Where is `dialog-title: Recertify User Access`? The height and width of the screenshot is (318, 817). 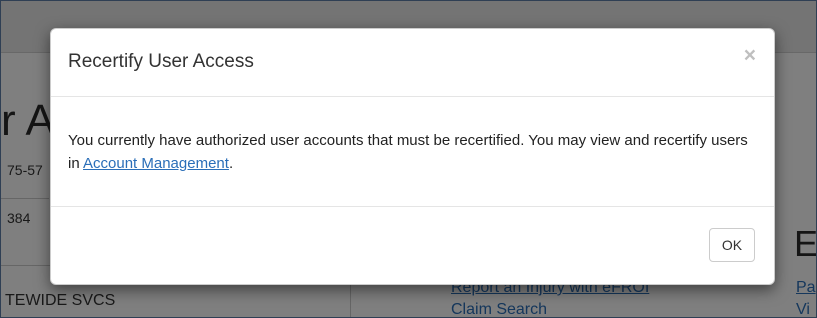 dialog-title: Recertify User Access is located at coordinates (161, 61).